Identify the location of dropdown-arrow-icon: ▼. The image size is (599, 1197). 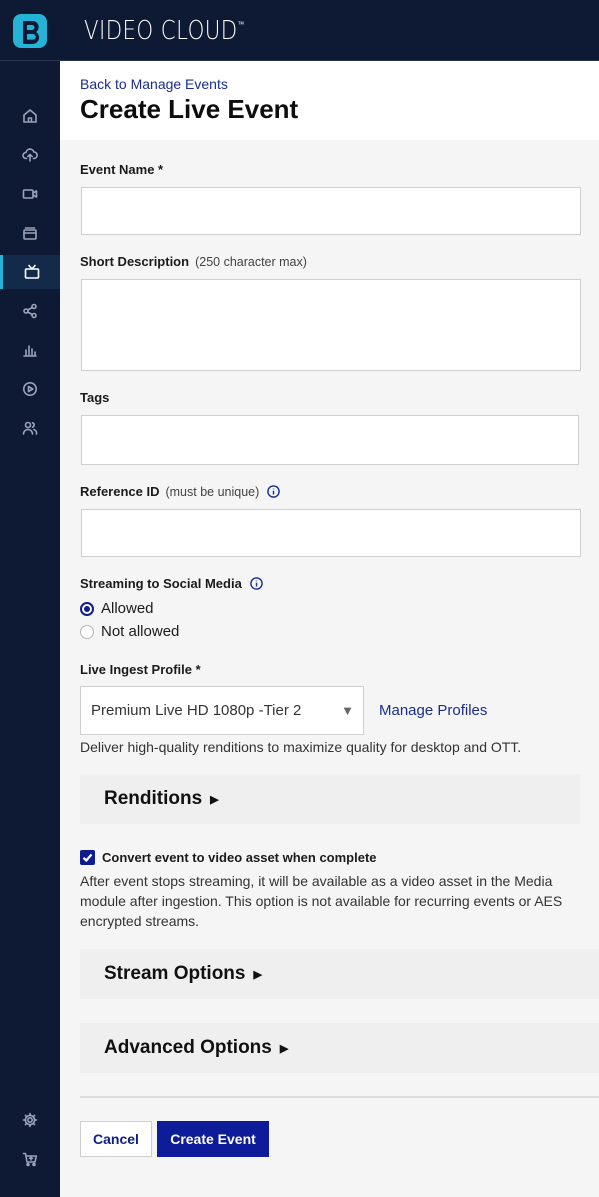
(347, 710).